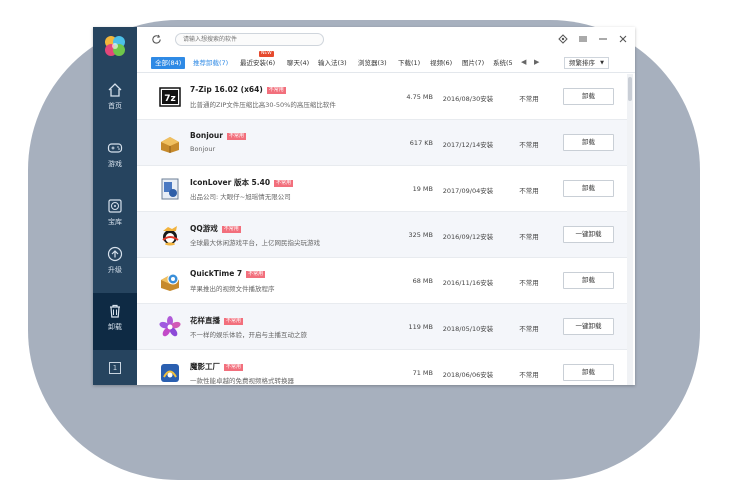 This screenshot has height=500, width=729. I want to click on app-name: 7-Zip 16.02 (x64) 不常用, so click(238, 89).